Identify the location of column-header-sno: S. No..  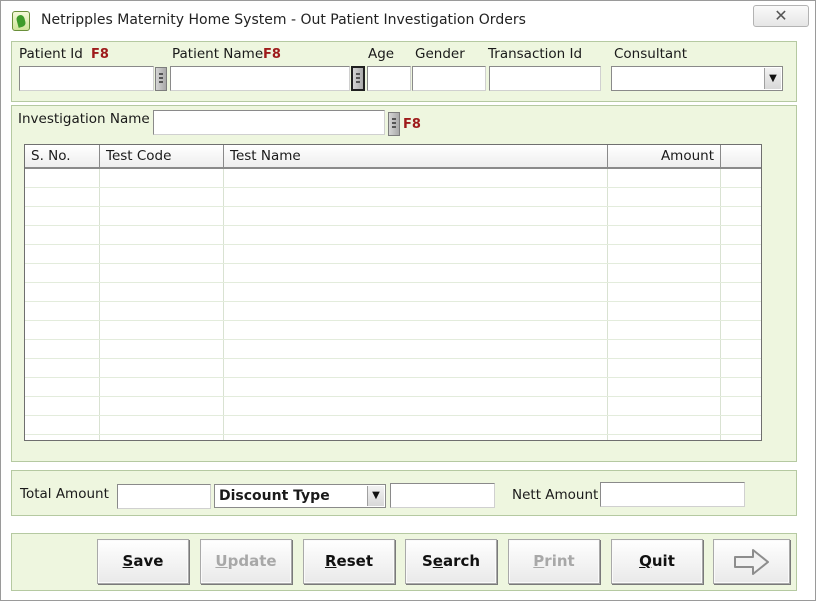
(62, 156).